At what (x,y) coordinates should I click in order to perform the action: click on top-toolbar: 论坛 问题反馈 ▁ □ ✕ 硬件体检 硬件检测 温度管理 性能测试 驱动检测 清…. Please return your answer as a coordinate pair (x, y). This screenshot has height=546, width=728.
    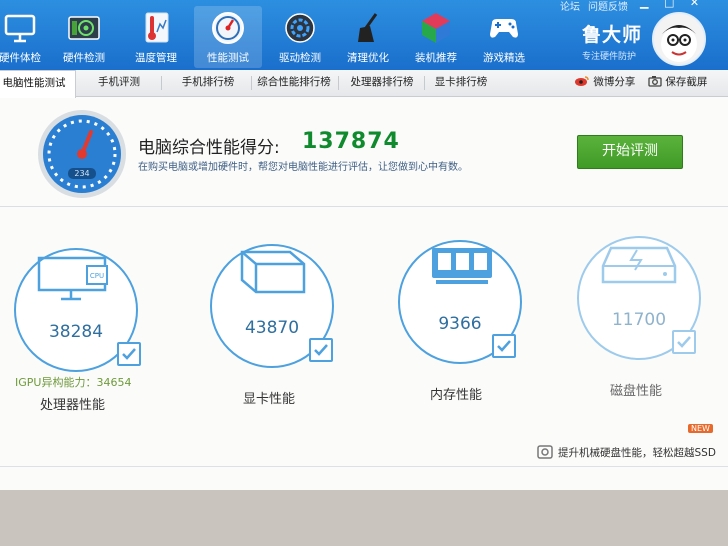
    Looking at the image, I should click on (364, 35).